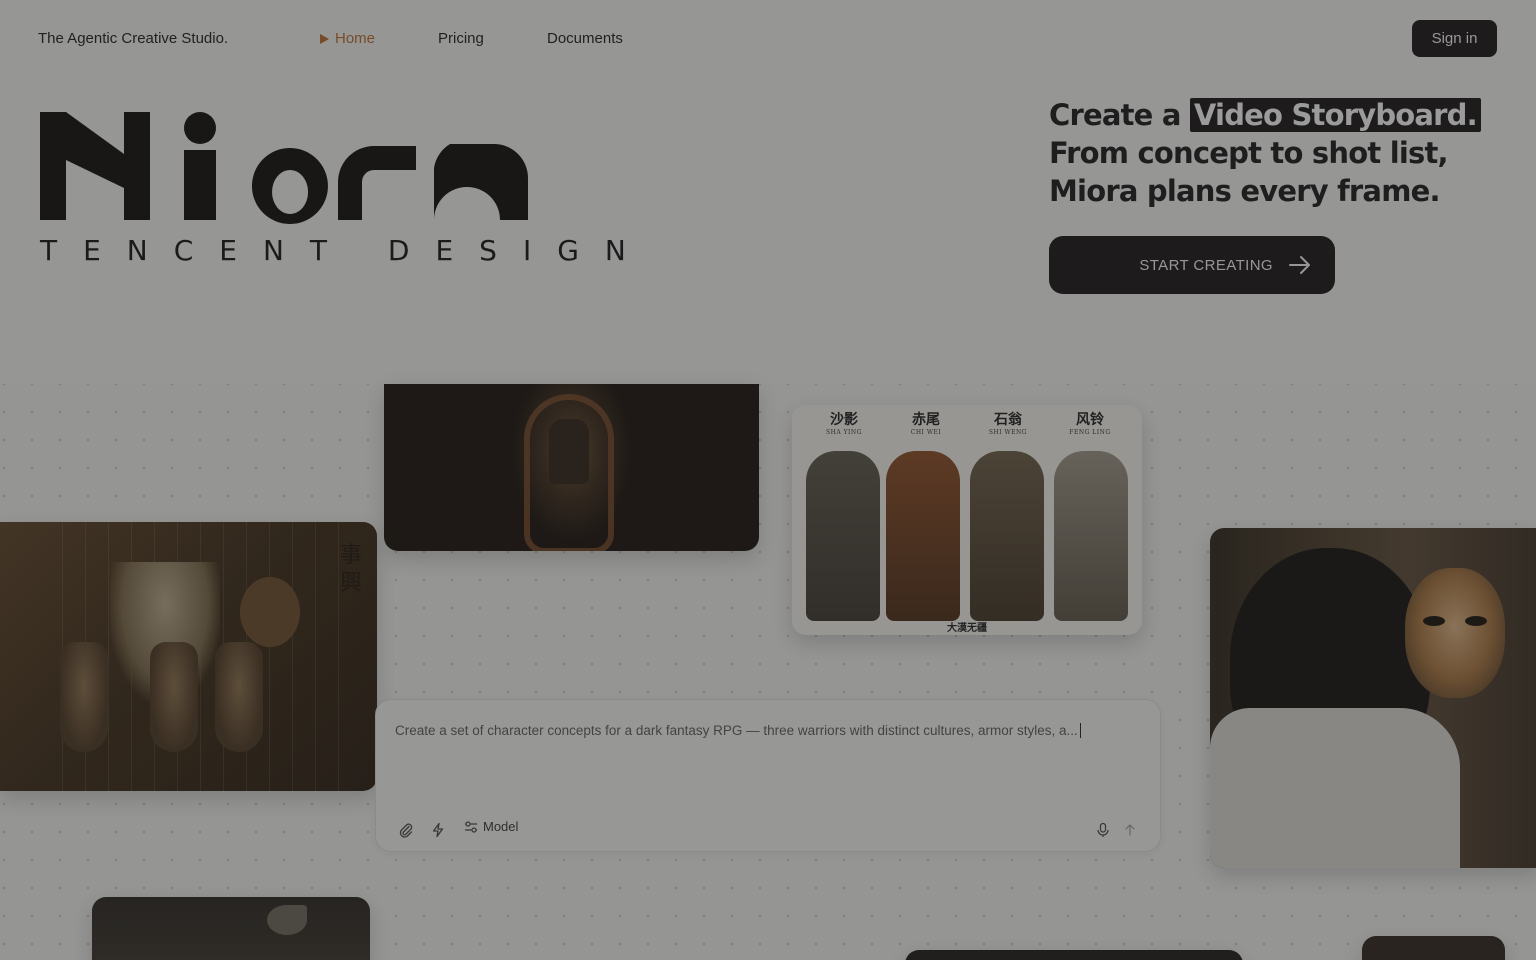 The height and width of the screenshot is (960, 1536). Describe the element at coordinates (1455, 633) in the screenshot. I see `painted-face` at that location.